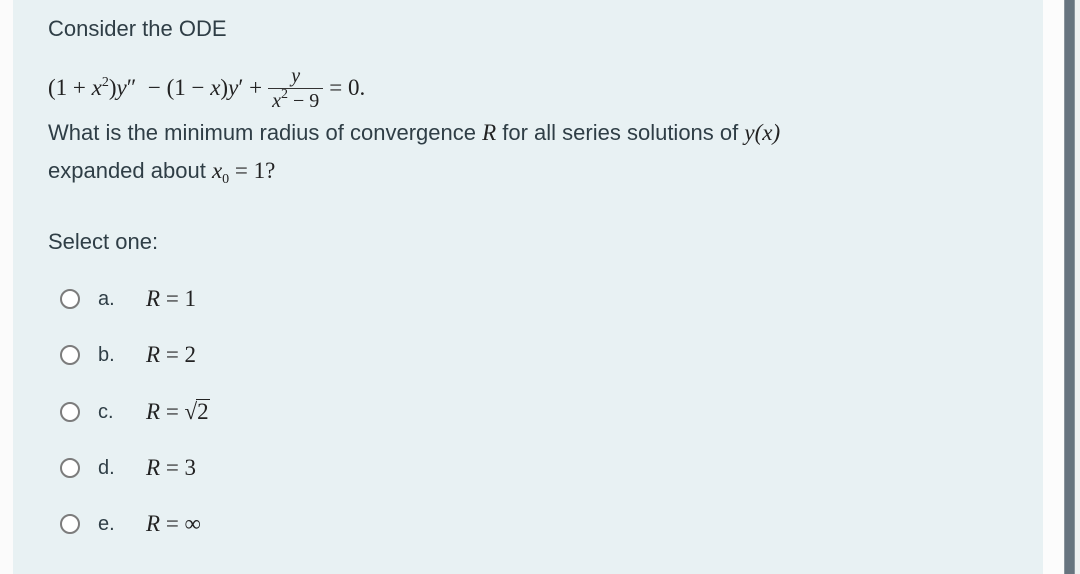  I want to click on option-letter: c., so click(106, 411).